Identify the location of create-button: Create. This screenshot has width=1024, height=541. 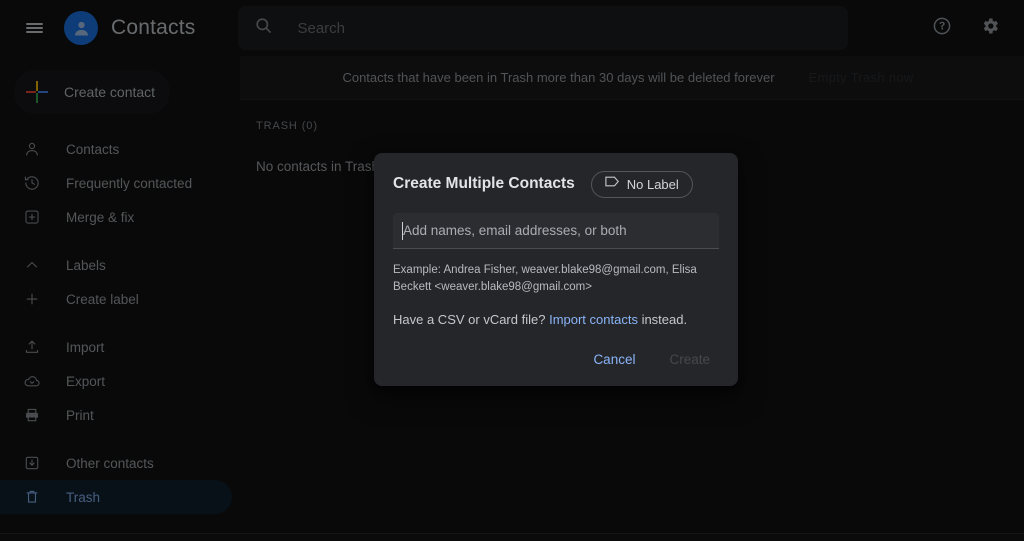
(689, 359).